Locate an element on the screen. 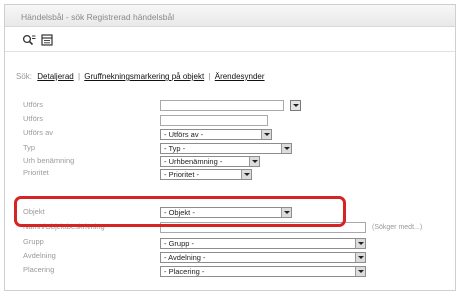  prioritet-select: - Prioritet - is located at coordinates (206, 174).